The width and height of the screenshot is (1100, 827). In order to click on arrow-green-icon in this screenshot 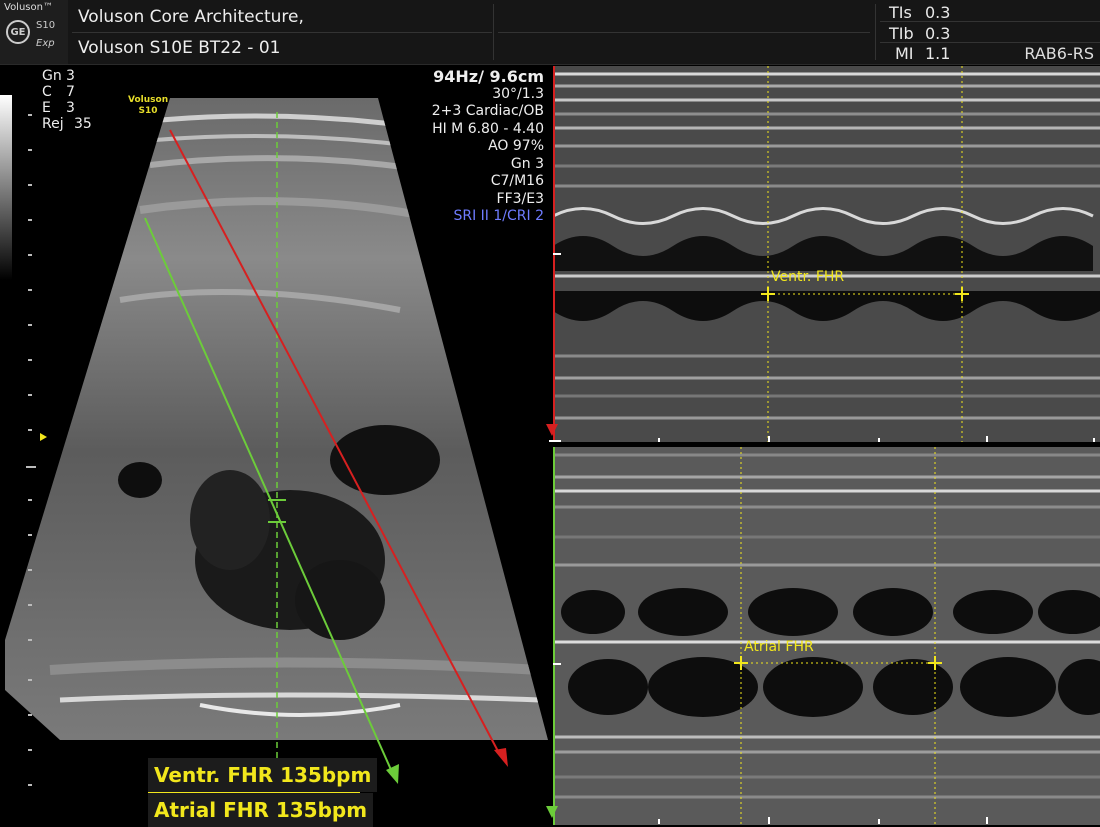, I will do `click(392, 774)`.